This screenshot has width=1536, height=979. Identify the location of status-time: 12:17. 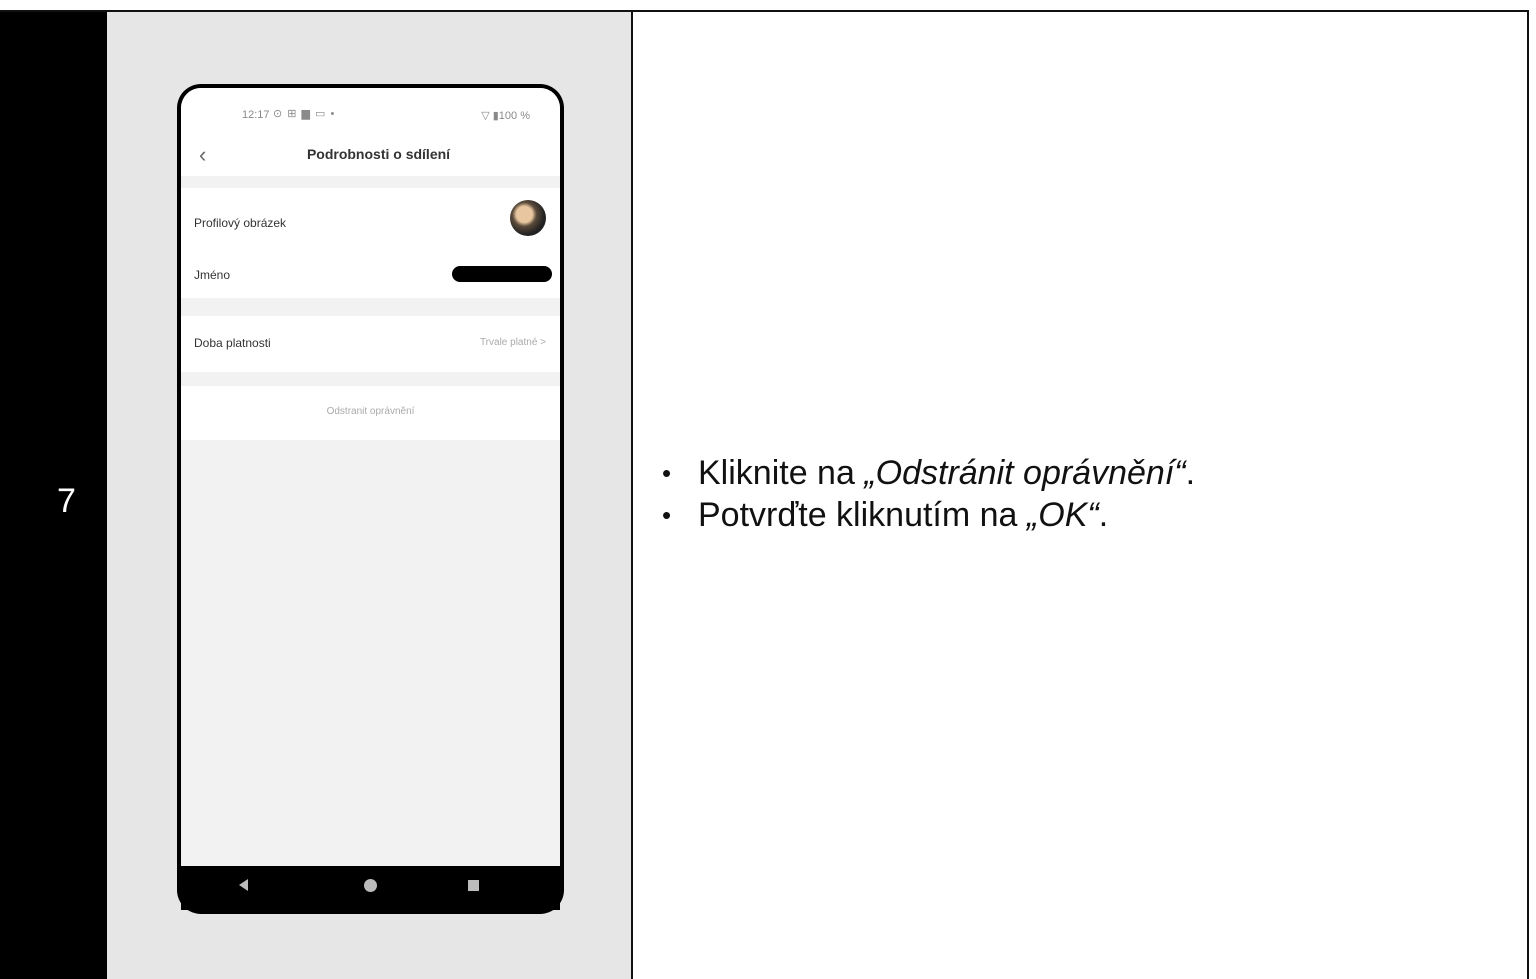
(256, 115).